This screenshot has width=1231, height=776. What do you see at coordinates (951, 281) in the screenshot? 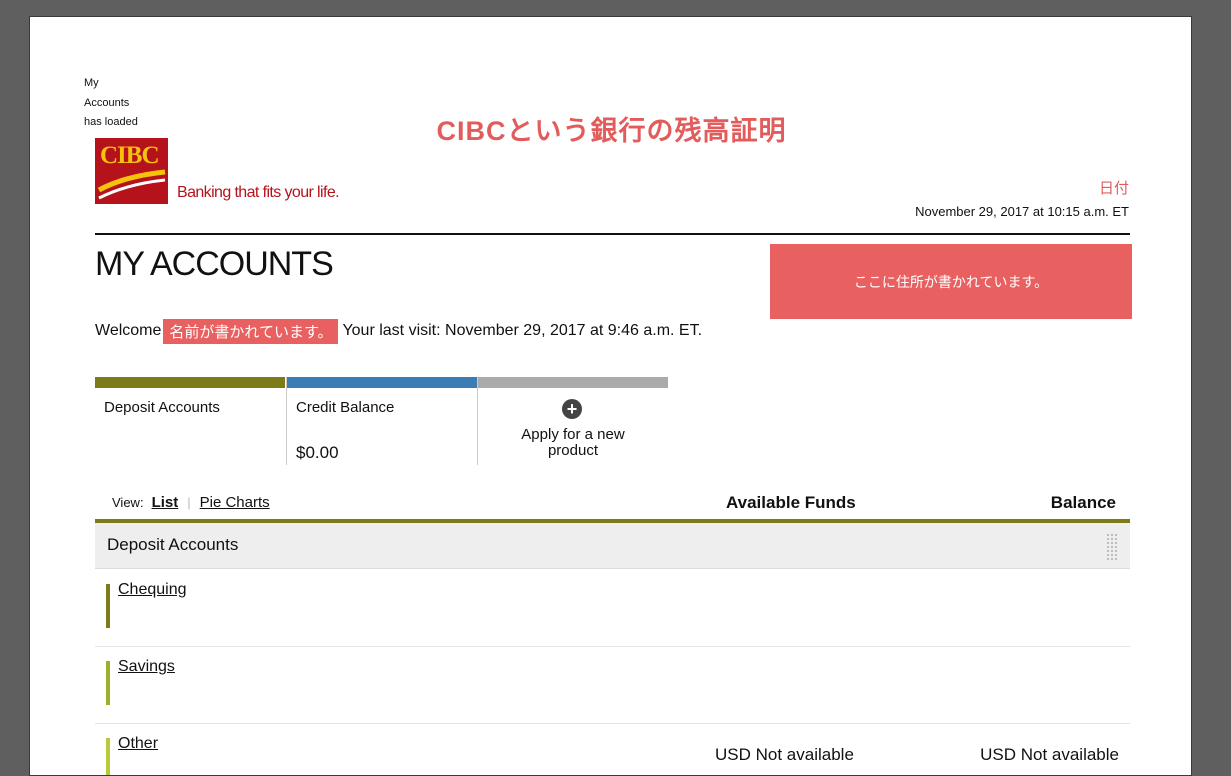
I see `address-annotation: ここに住所が書かれています。` at bounding box center [951, 281].